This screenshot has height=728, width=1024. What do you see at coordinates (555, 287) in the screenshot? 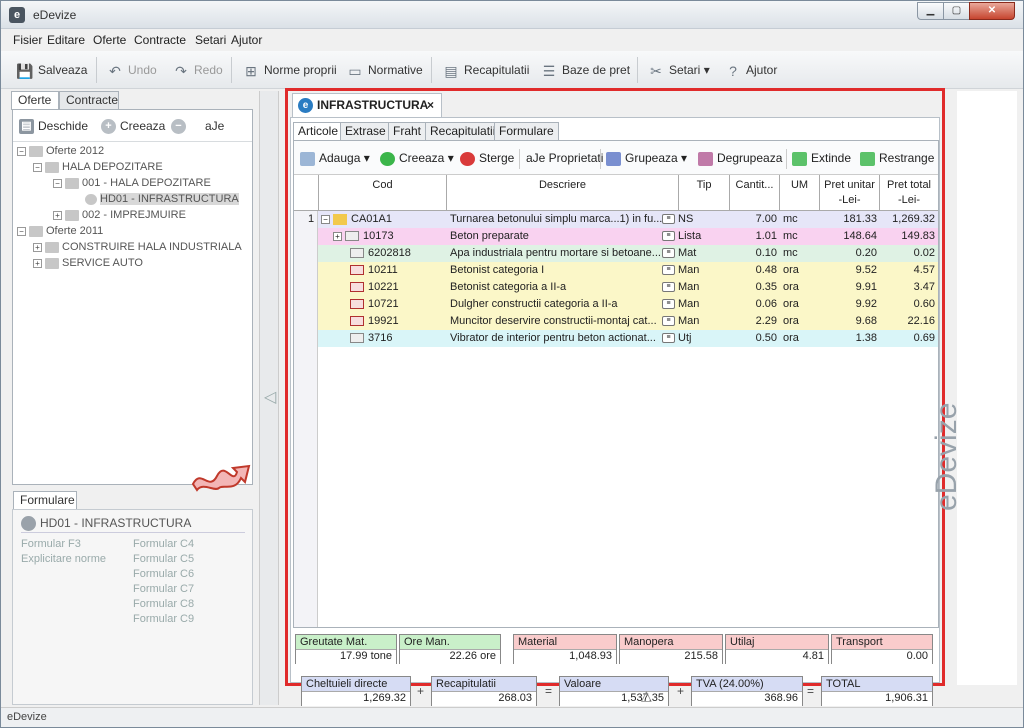
I see `cell-descriere: Betonist categoria a II-a` at bounding box center [555, 287].